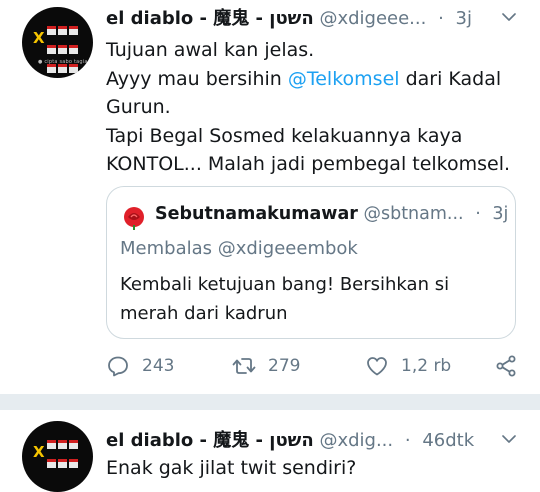  Describe the element at coordinates (134, 218) in the screenshot. I see `rose-avatar-icon` at that location.